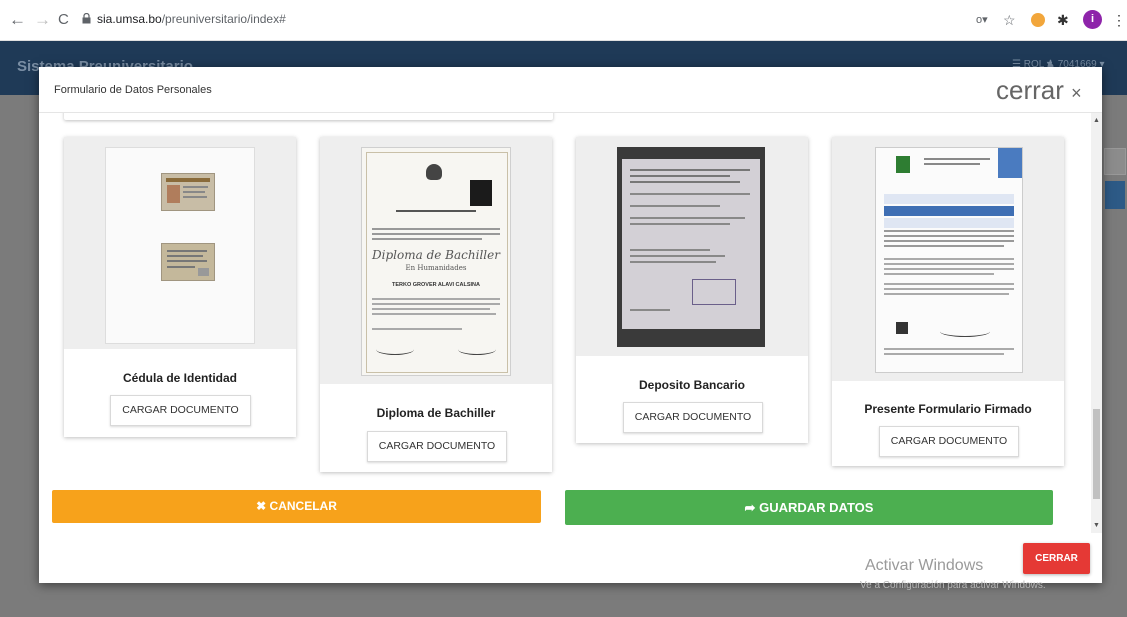  Describe the element at coordinates (1056, 558) in the screenshot. I see `close-button: CERRAR` at that location.